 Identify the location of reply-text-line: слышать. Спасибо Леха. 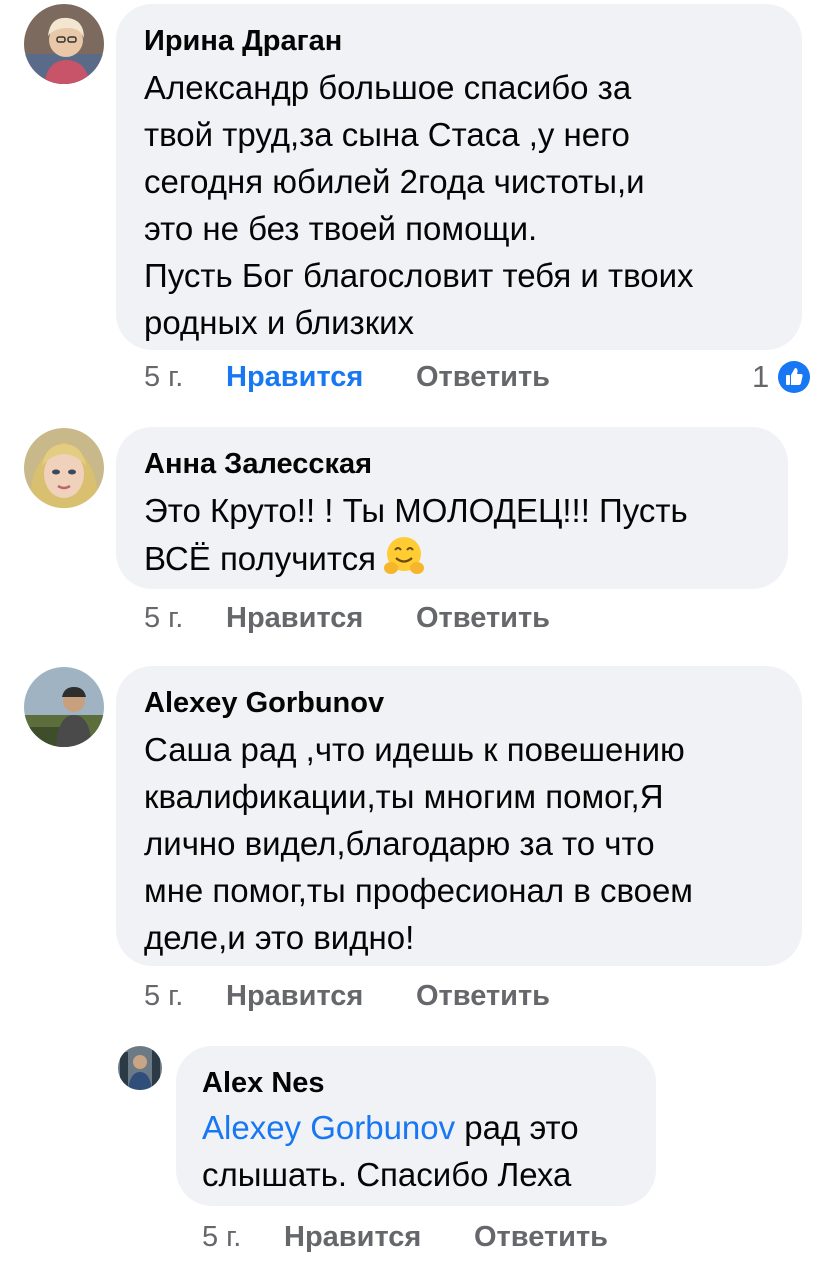
(387, 1174).